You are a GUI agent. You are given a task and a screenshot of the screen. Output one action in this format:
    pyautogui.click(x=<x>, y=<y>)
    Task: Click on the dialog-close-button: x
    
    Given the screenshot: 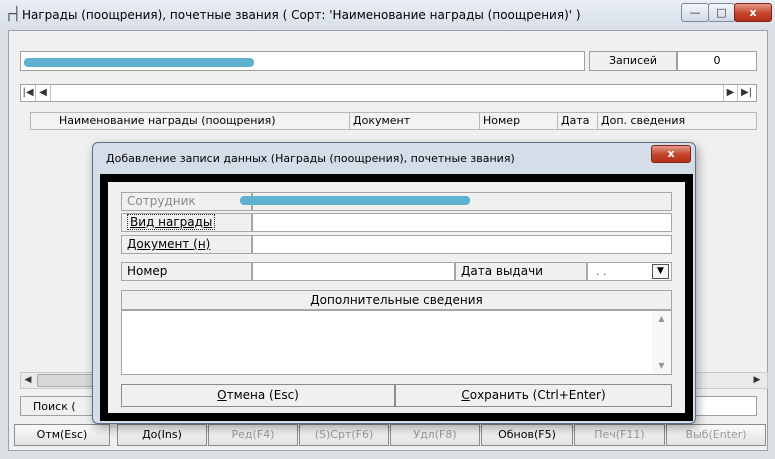 What is the action you would take?
    pyautogui.click(x=671, y=154)
    